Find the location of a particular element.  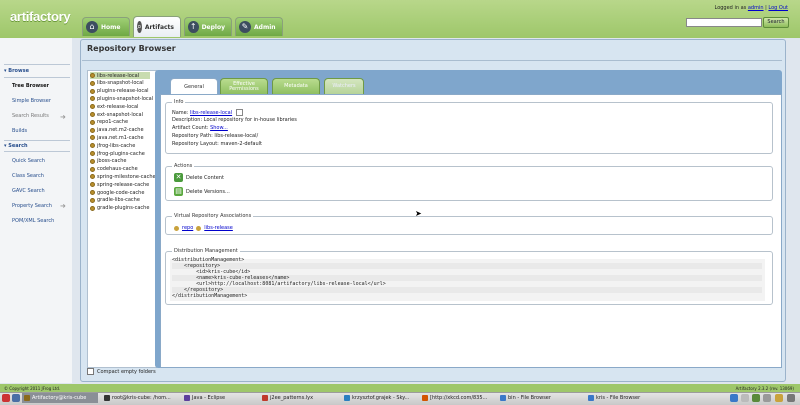

tab-admin: ✎ Admin is located at coordinates (259, 26).